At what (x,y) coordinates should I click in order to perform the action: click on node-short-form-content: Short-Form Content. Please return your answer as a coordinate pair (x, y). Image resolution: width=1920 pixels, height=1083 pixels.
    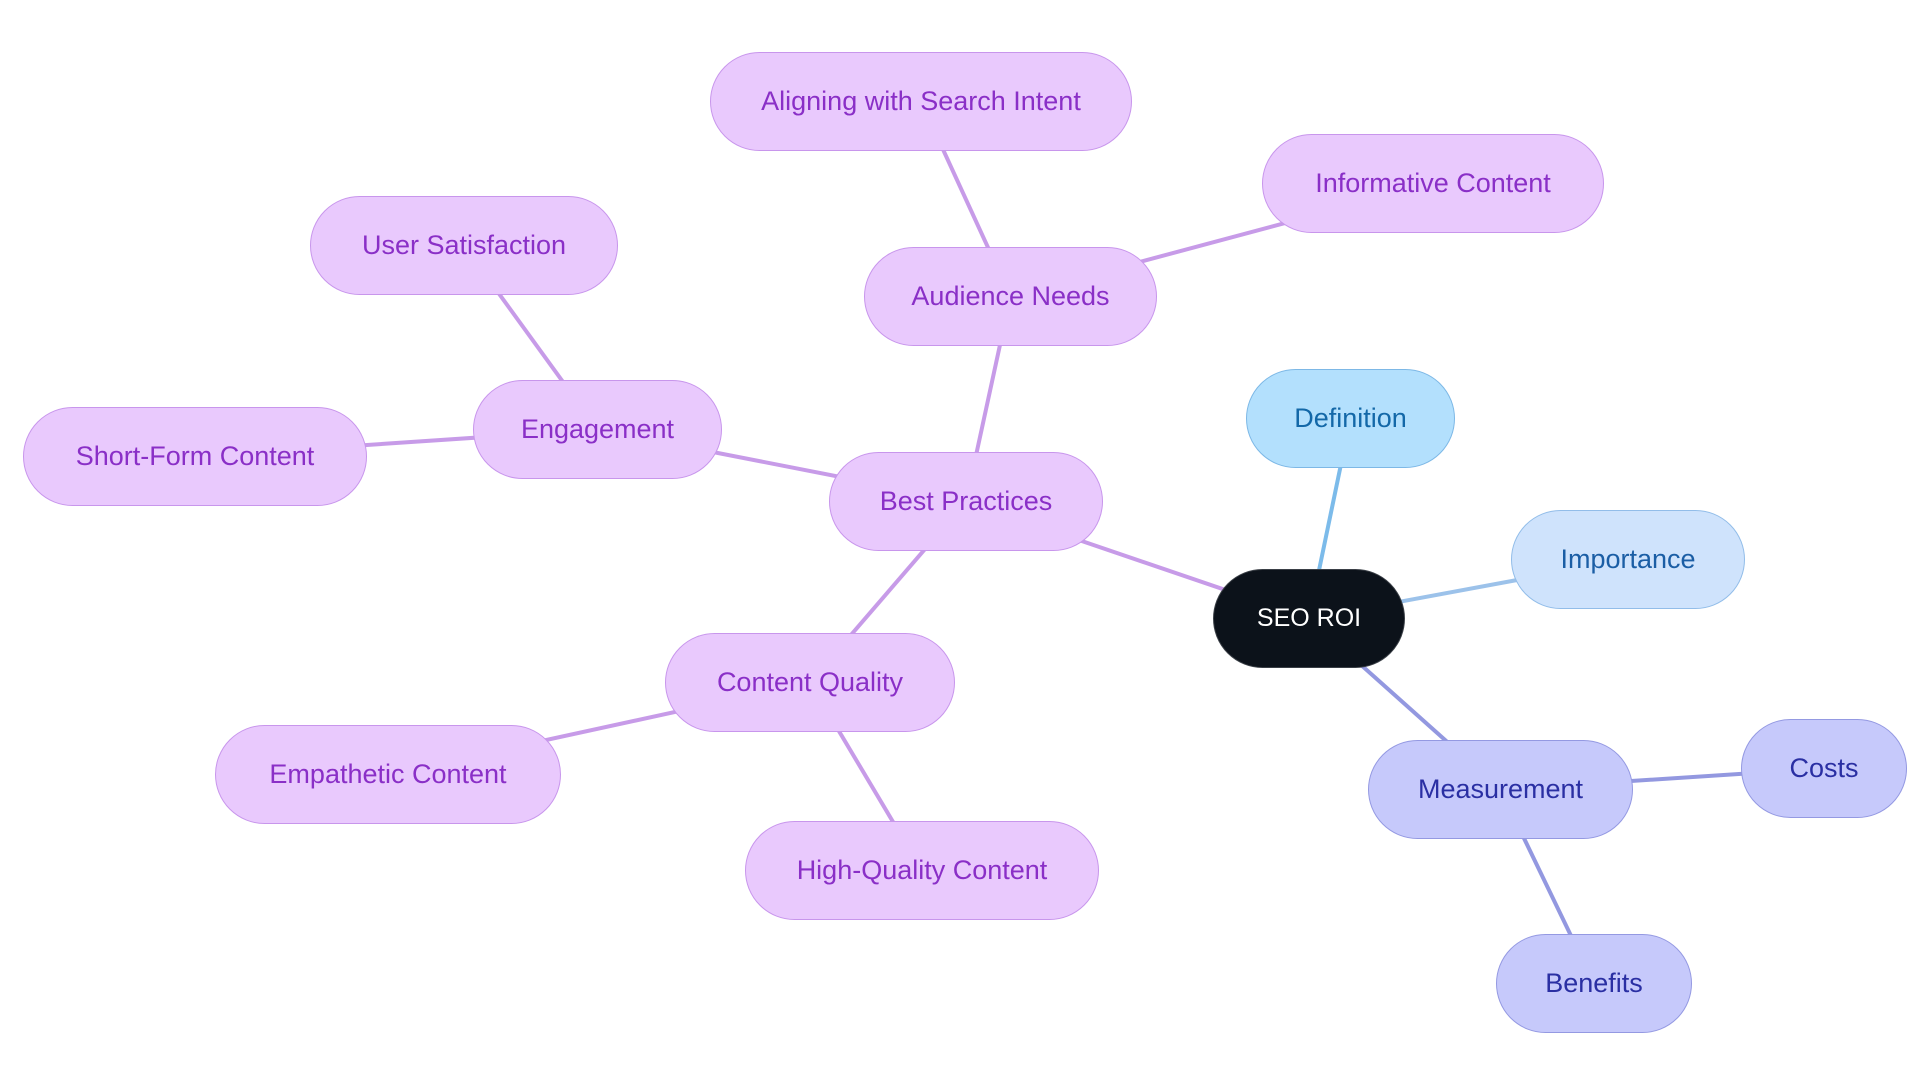
    Looking at the image, I should click on (195, 456).